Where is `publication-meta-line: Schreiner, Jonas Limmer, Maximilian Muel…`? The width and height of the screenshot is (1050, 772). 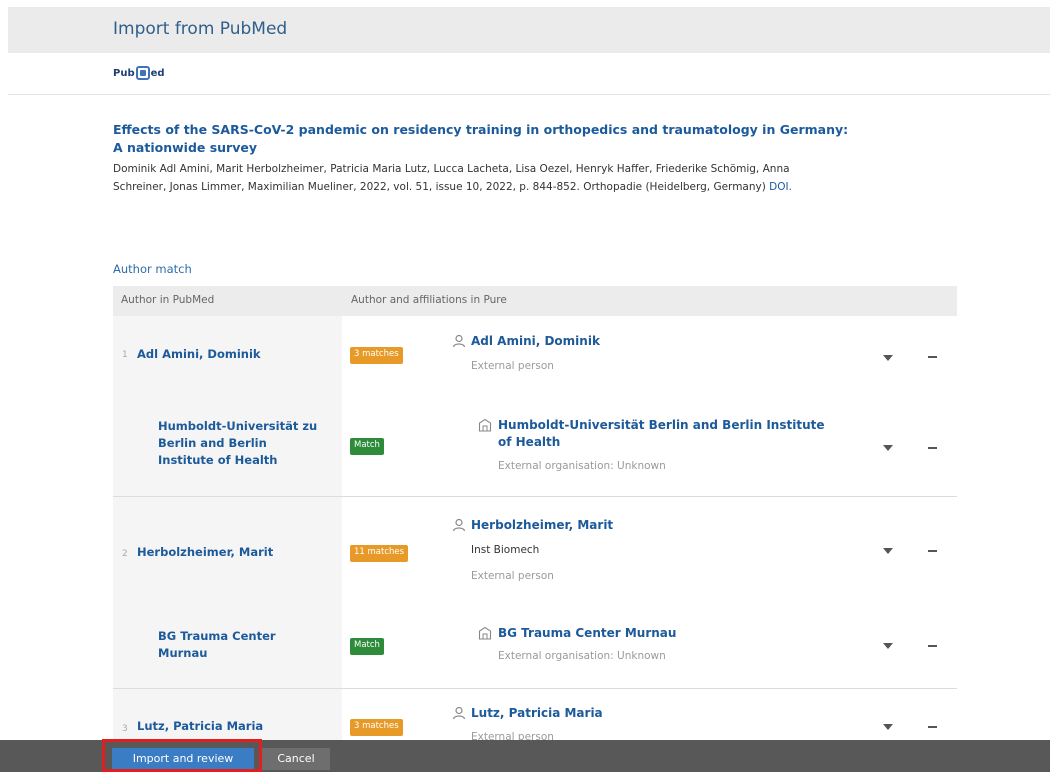 publication-meta-line: Schreiner, Jonas Limmer, Maximilian Muel… is located at coordinates (439, 187).